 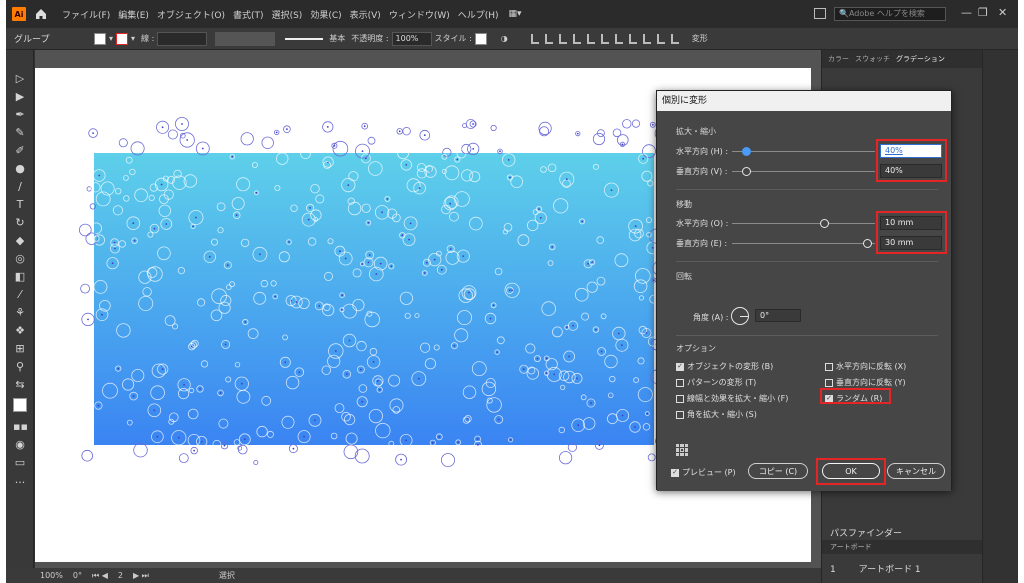 What do you see at coordinates (902, 568) in the screenshot?
I see `artboard-list-item: 1 アートボード 1` at bounding box center [902, 568].